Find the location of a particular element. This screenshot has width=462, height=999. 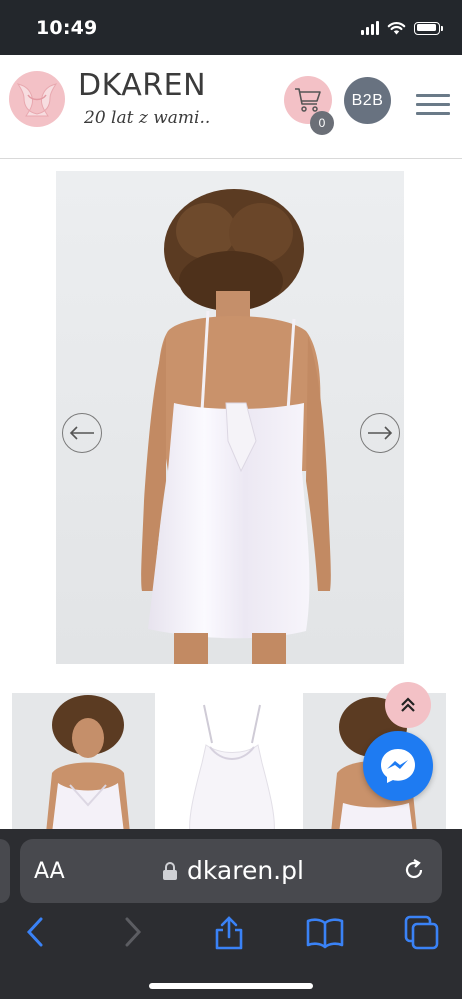

book-icon is located at coordinates (325, 932).